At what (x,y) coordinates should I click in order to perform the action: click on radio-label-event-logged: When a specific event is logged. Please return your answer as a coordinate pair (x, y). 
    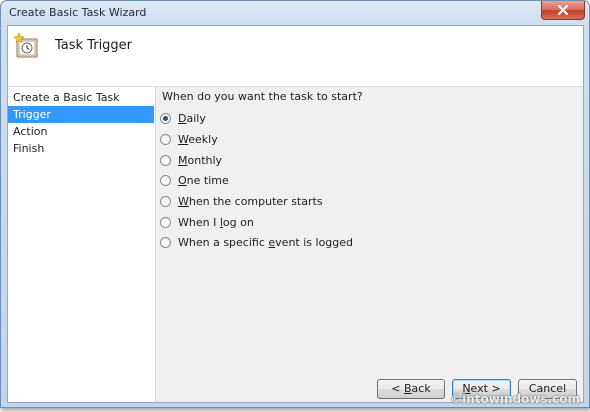
    Looking at the image, I should click on (266, 242).